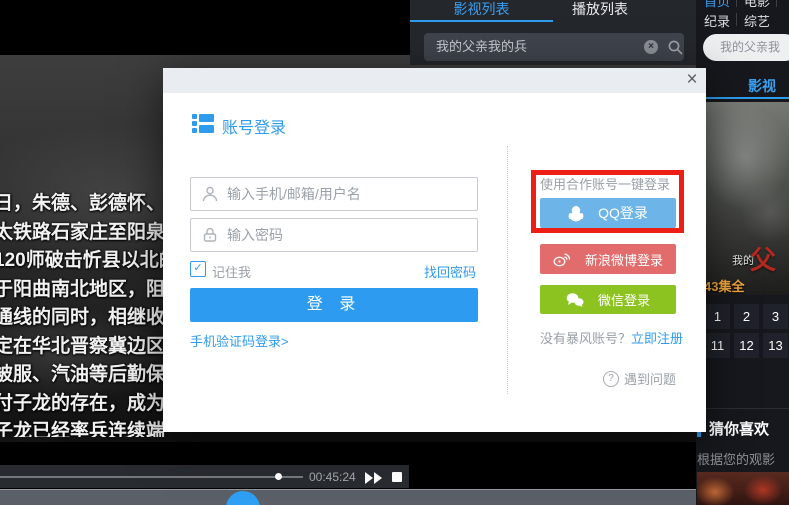 This screenshot has width=789, height=505. What do you see at coordinates (717, 5) in the screenshot?
I see `nav-home: 首页` at bounding box center [717, 5].